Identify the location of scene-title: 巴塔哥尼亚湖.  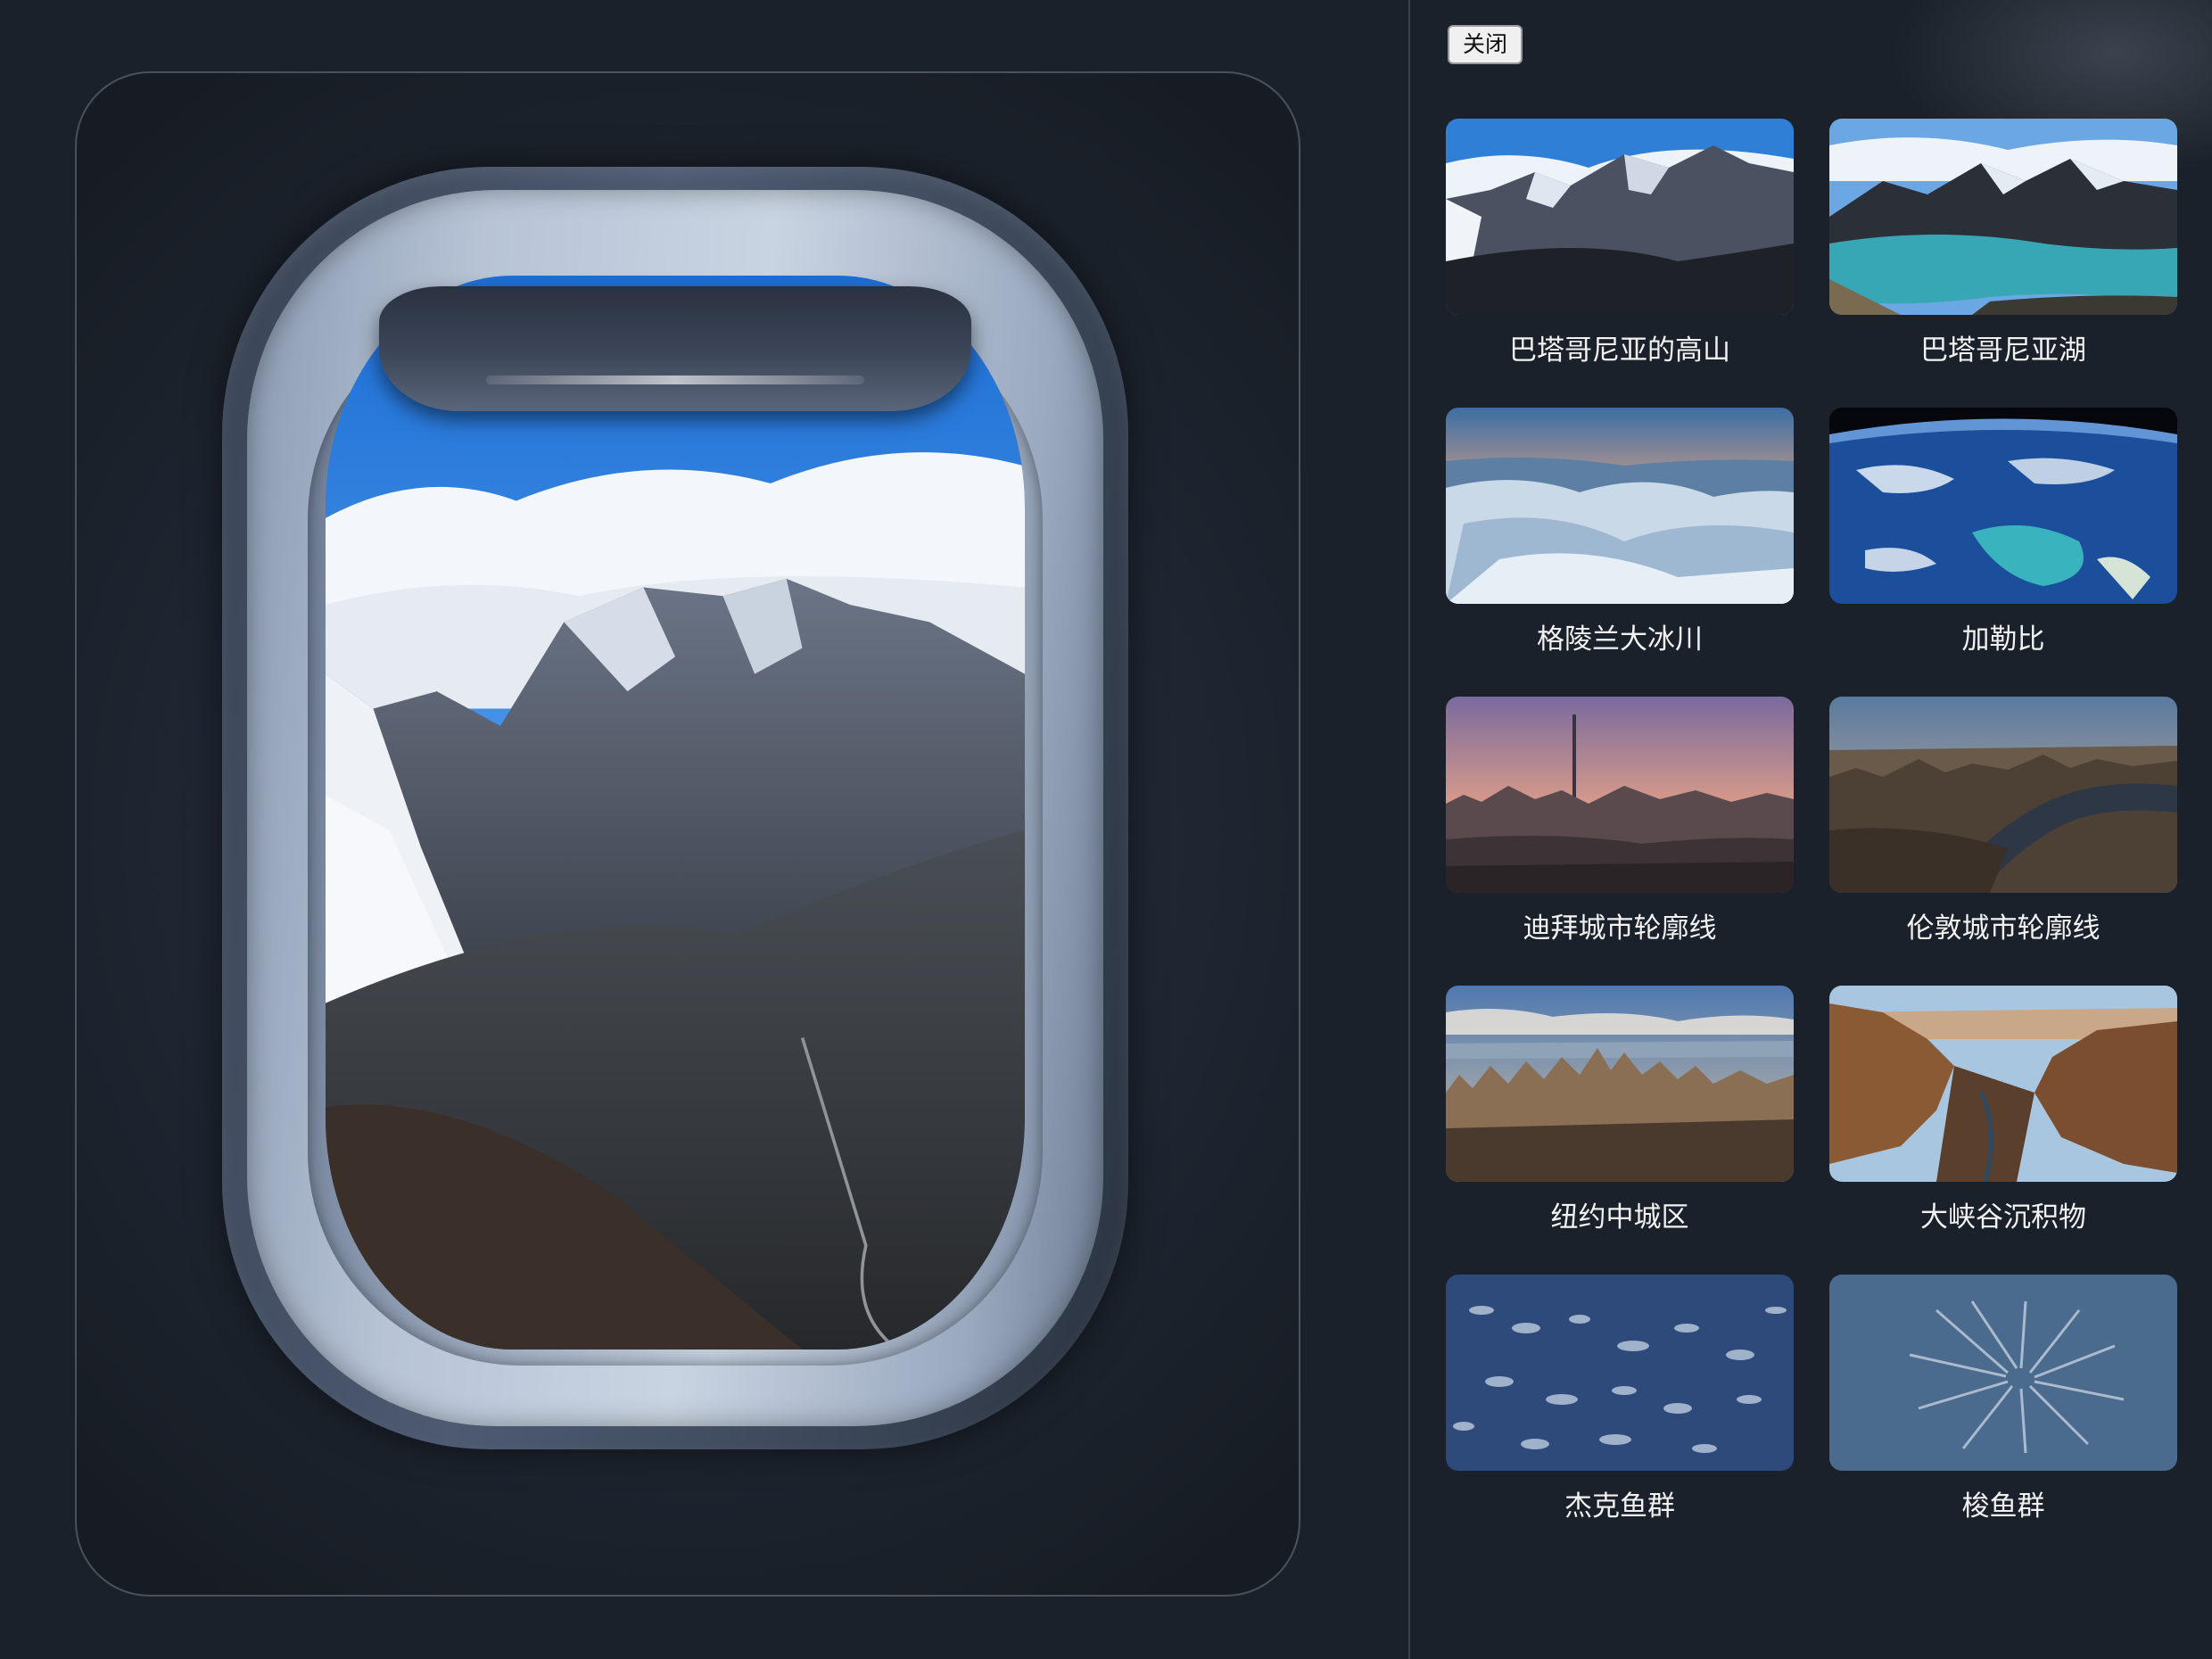
(2003, 351).